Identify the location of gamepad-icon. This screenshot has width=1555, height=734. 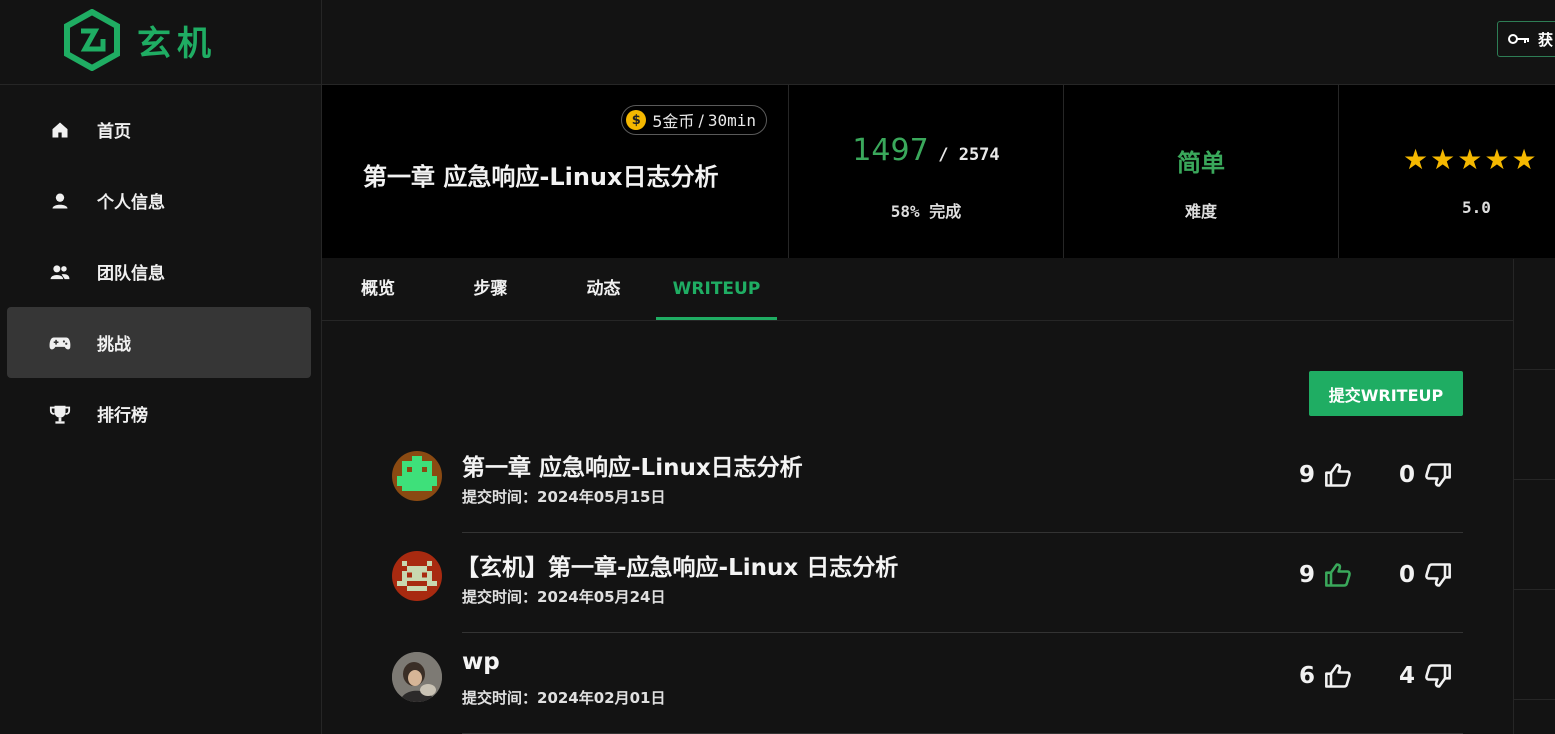
(60, 343).